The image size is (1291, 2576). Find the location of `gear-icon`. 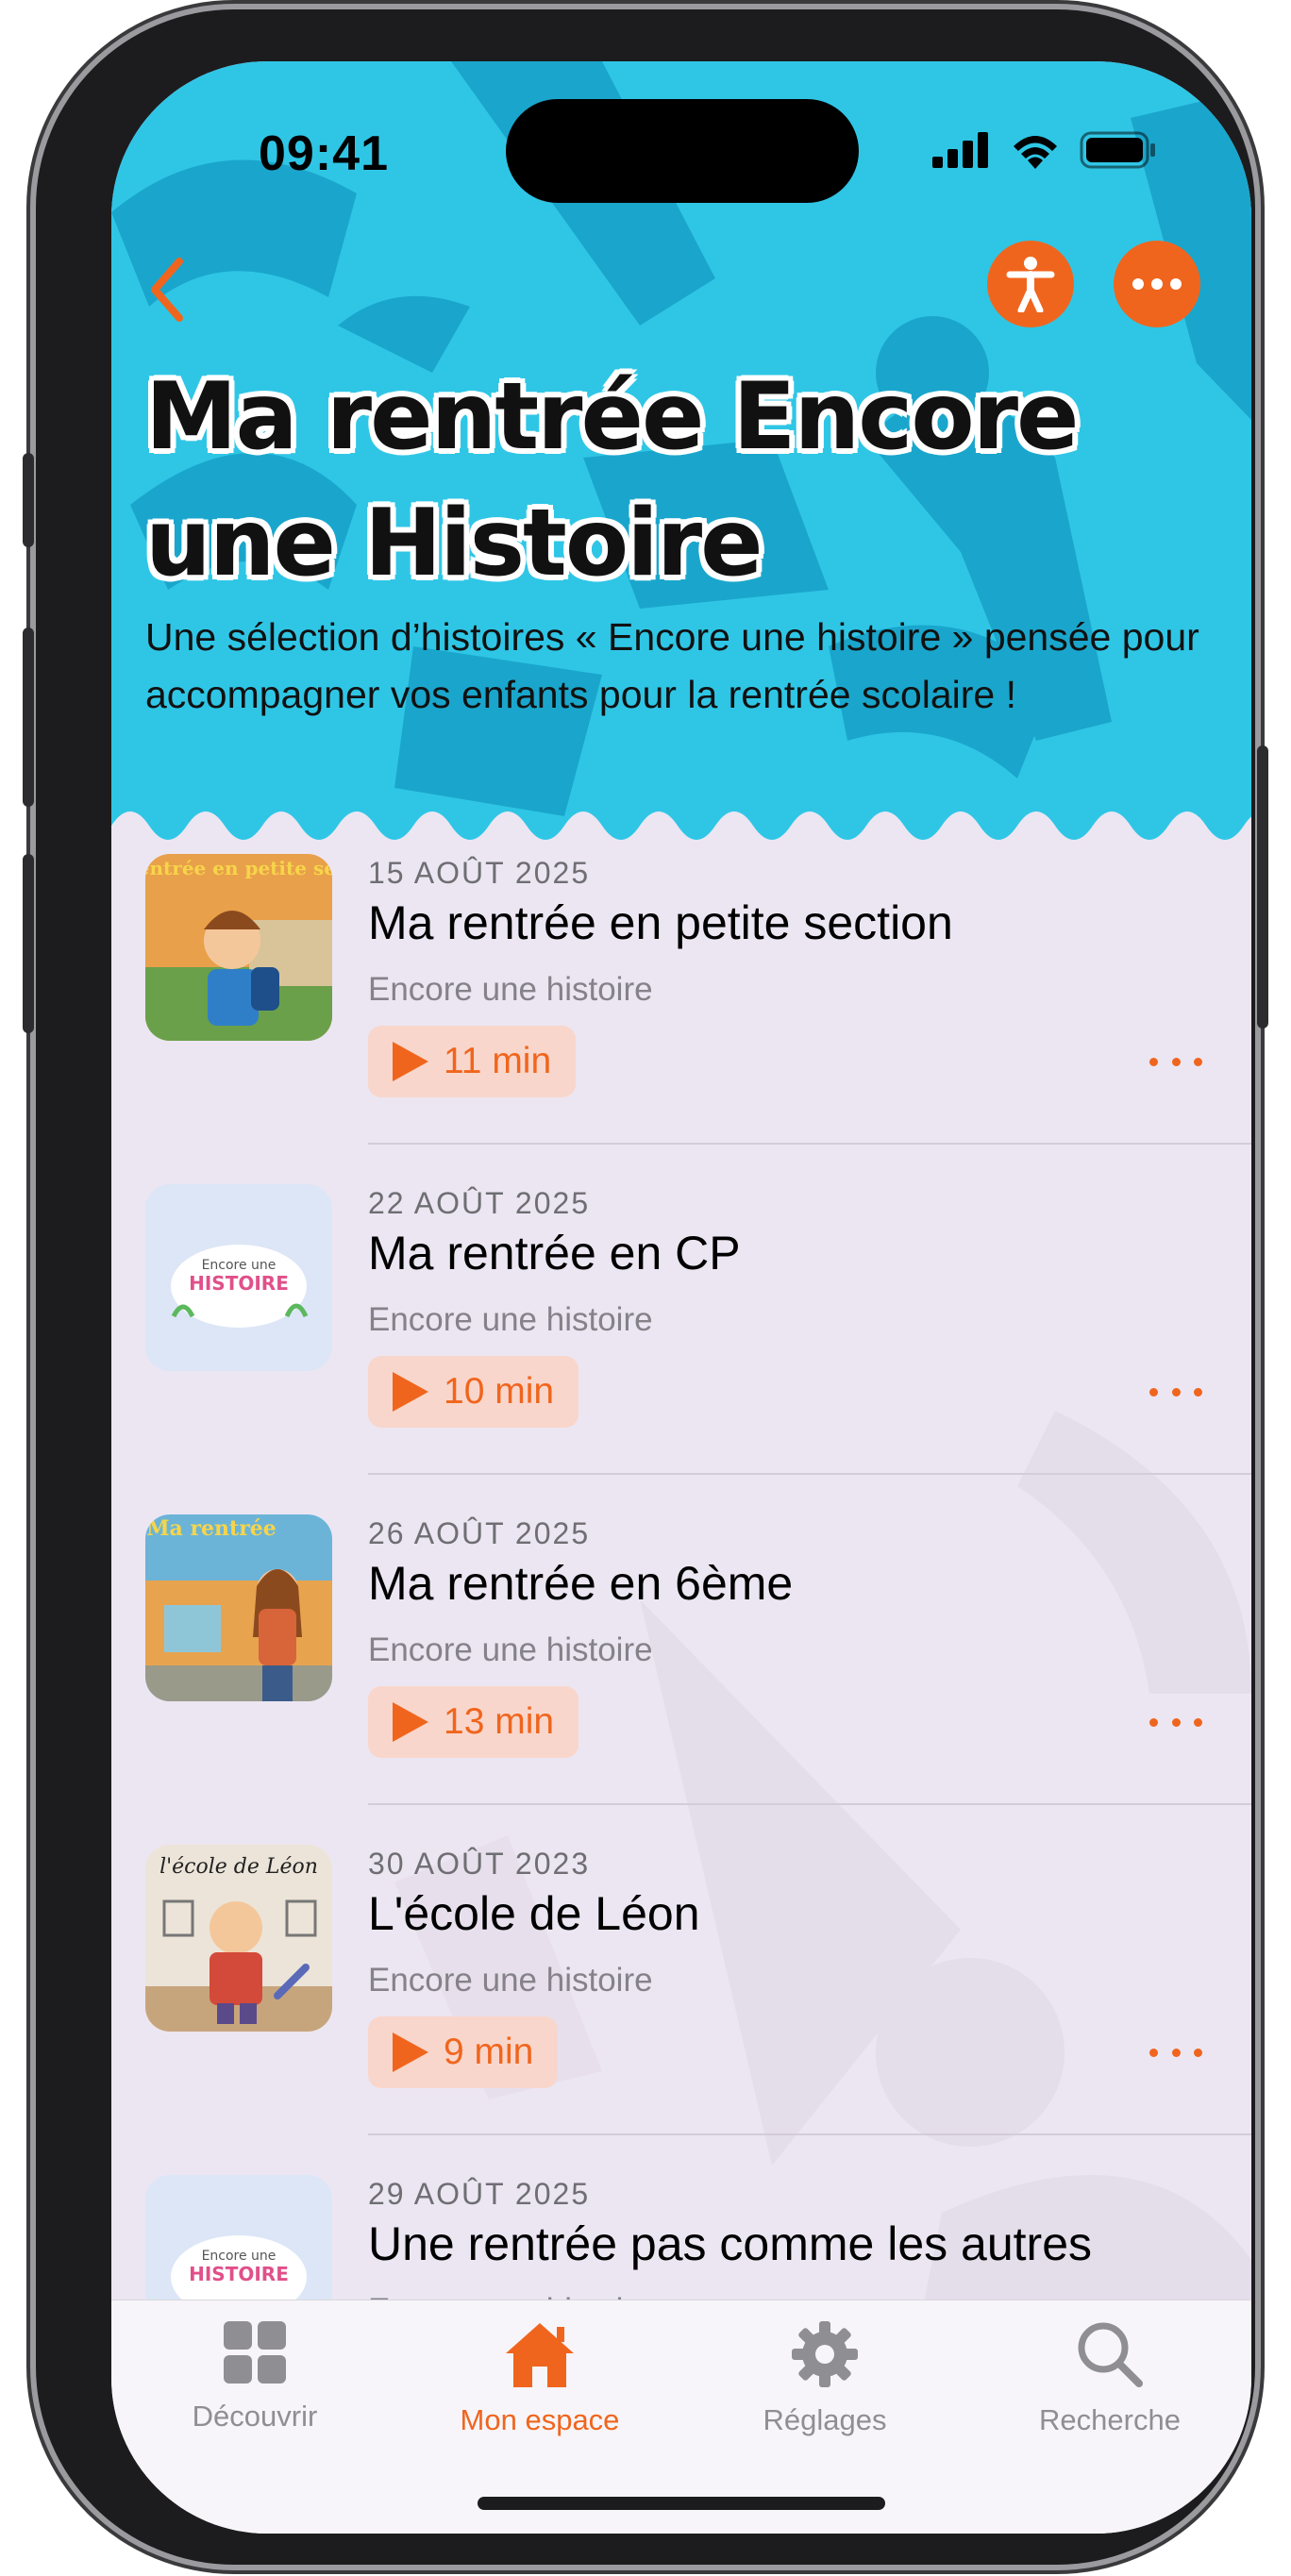

gear-icon is located at coordinates (825, 2354).